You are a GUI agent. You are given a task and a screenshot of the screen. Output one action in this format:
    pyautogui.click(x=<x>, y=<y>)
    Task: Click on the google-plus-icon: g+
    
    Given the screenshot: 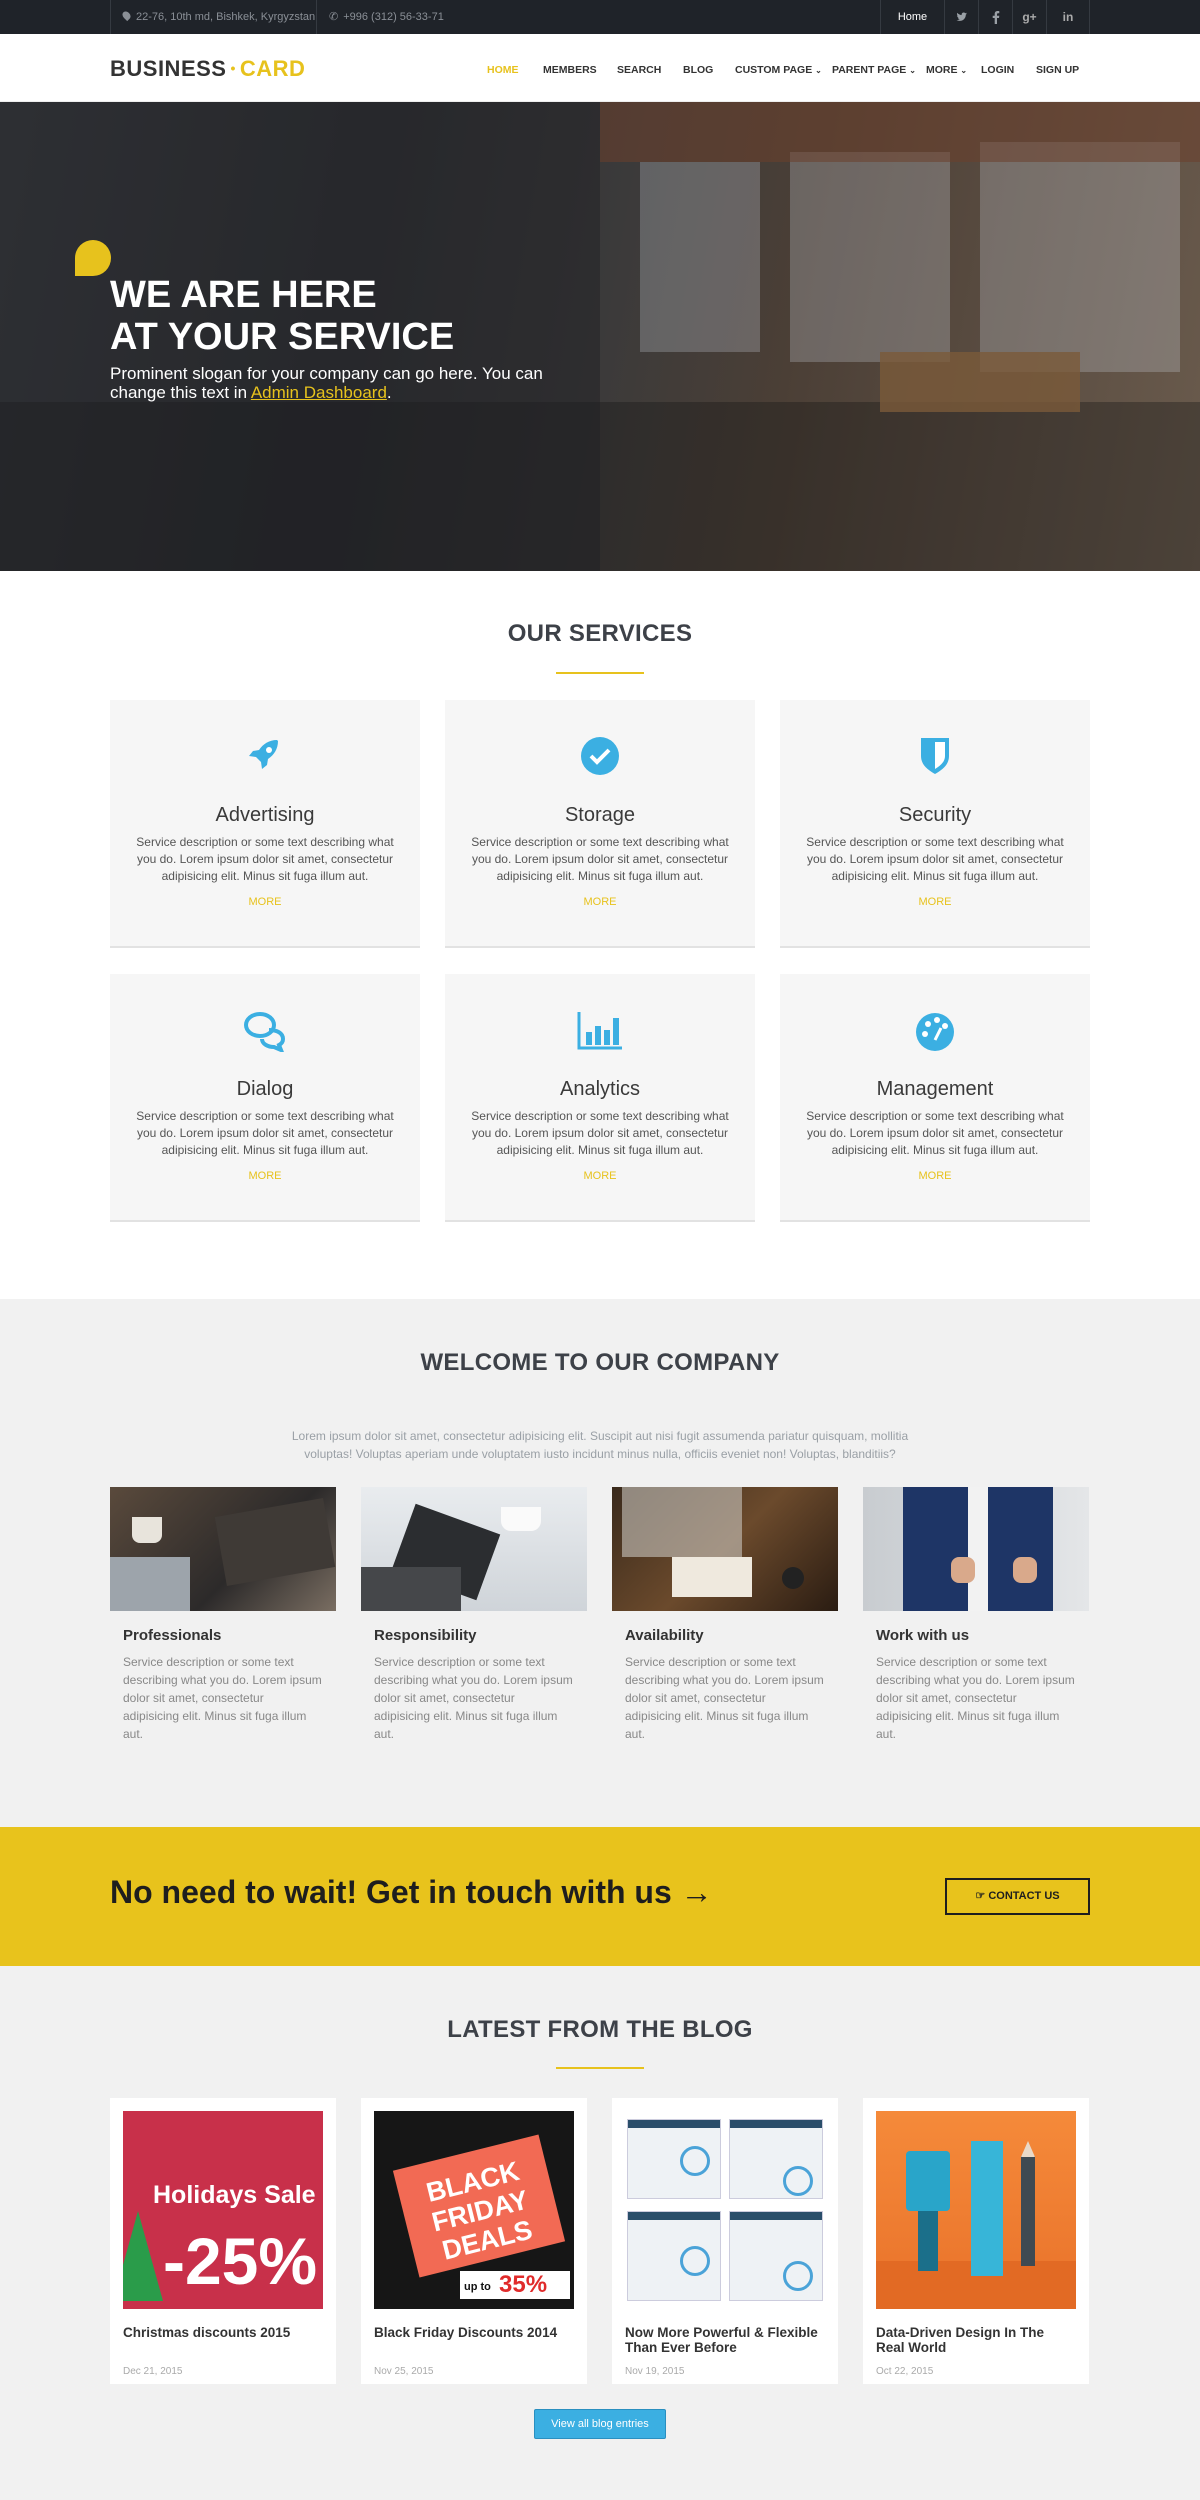 What is the action you would take?
    pyautogui.click(x=1029, y=17)
    